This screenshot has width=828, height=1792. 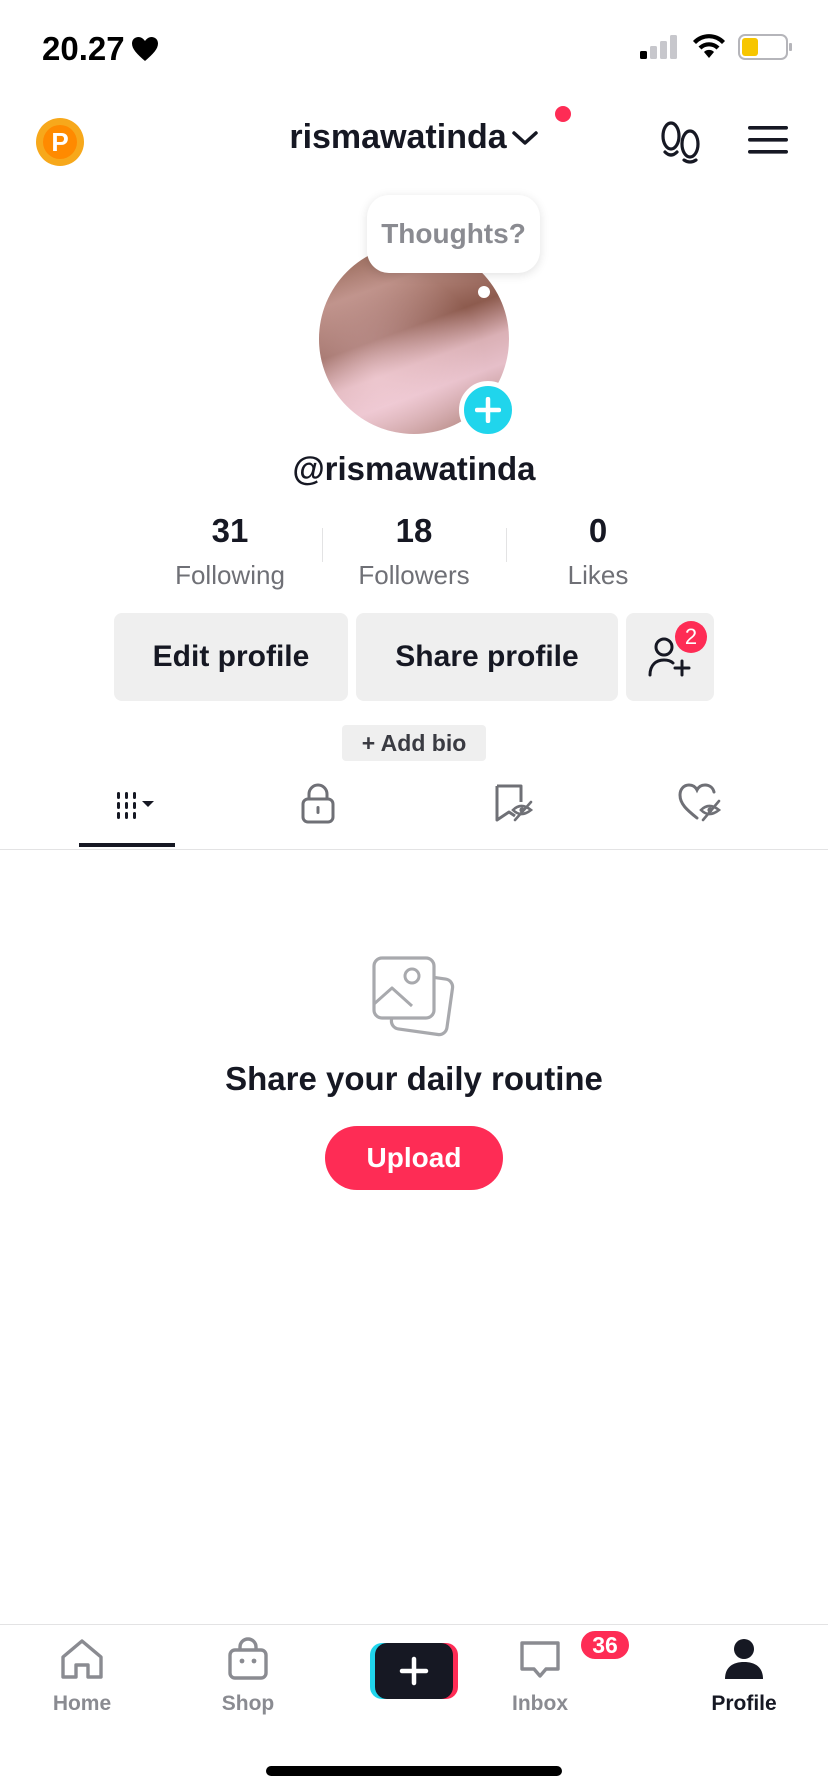 What do you see at coordinates (744, 1659) in the screenshot?
I see `profile-icon` at bounding box center [744, 1659].